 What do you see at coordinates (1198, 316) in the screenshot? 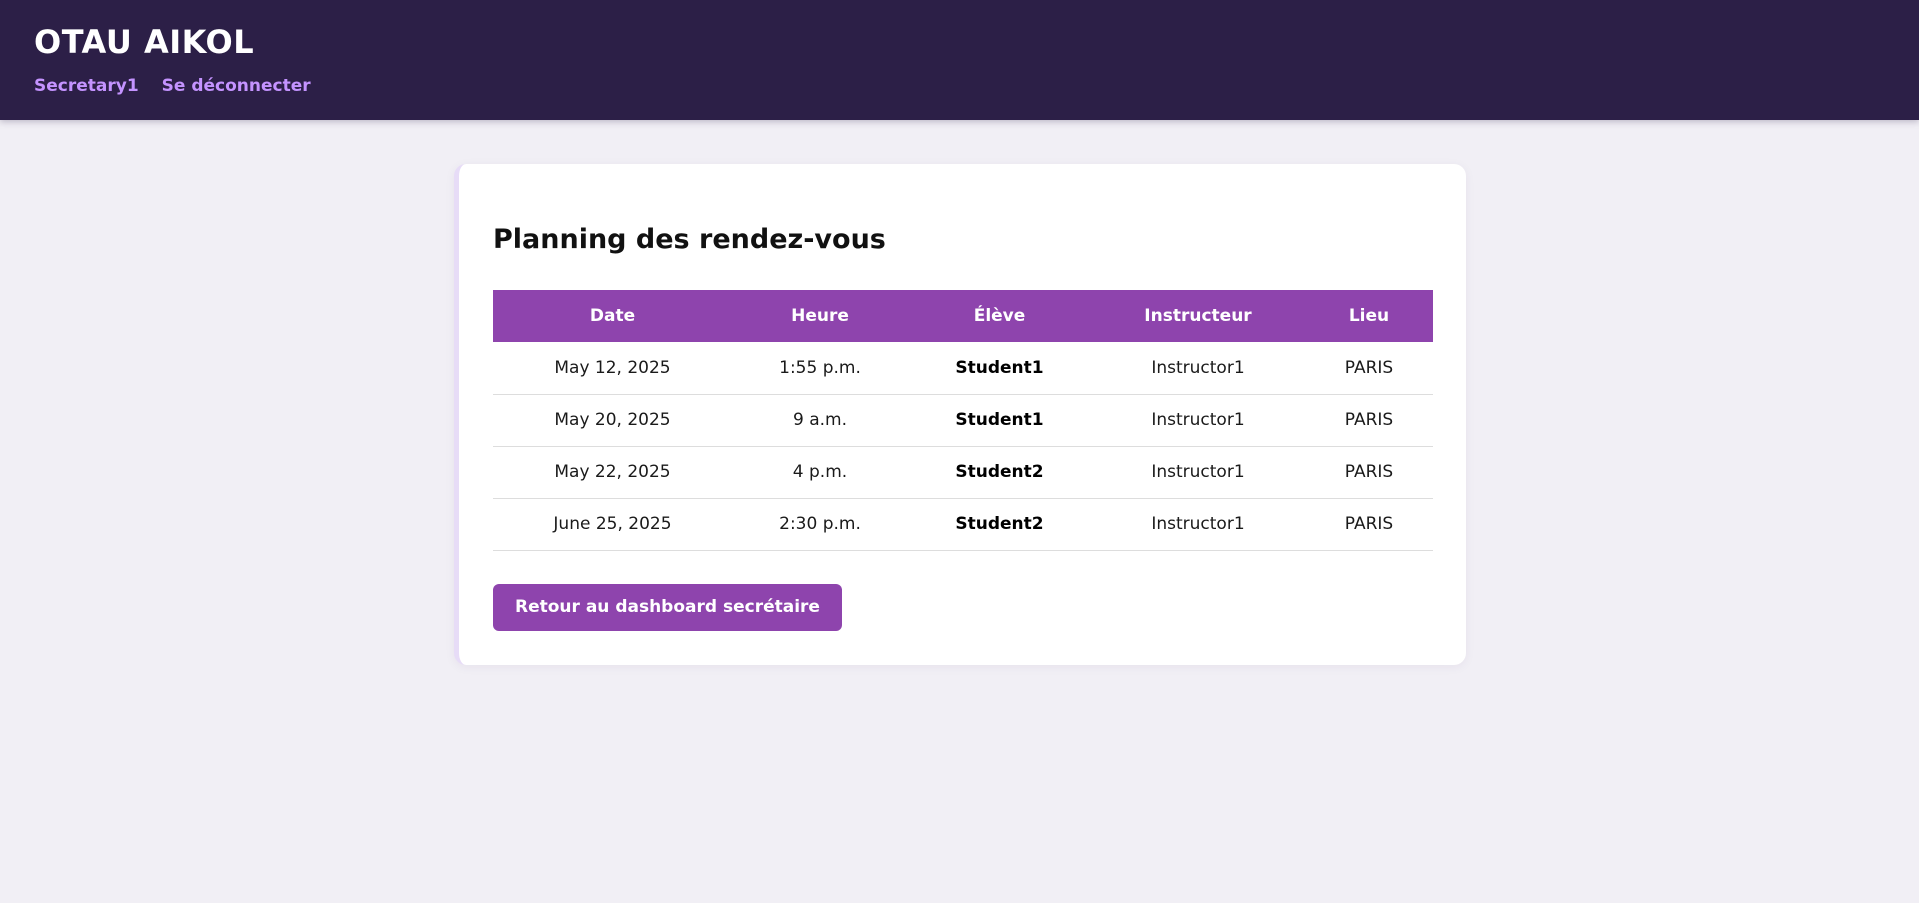
I see `column-header-instructor: Instructeur` at bounding box center [1198, 316].